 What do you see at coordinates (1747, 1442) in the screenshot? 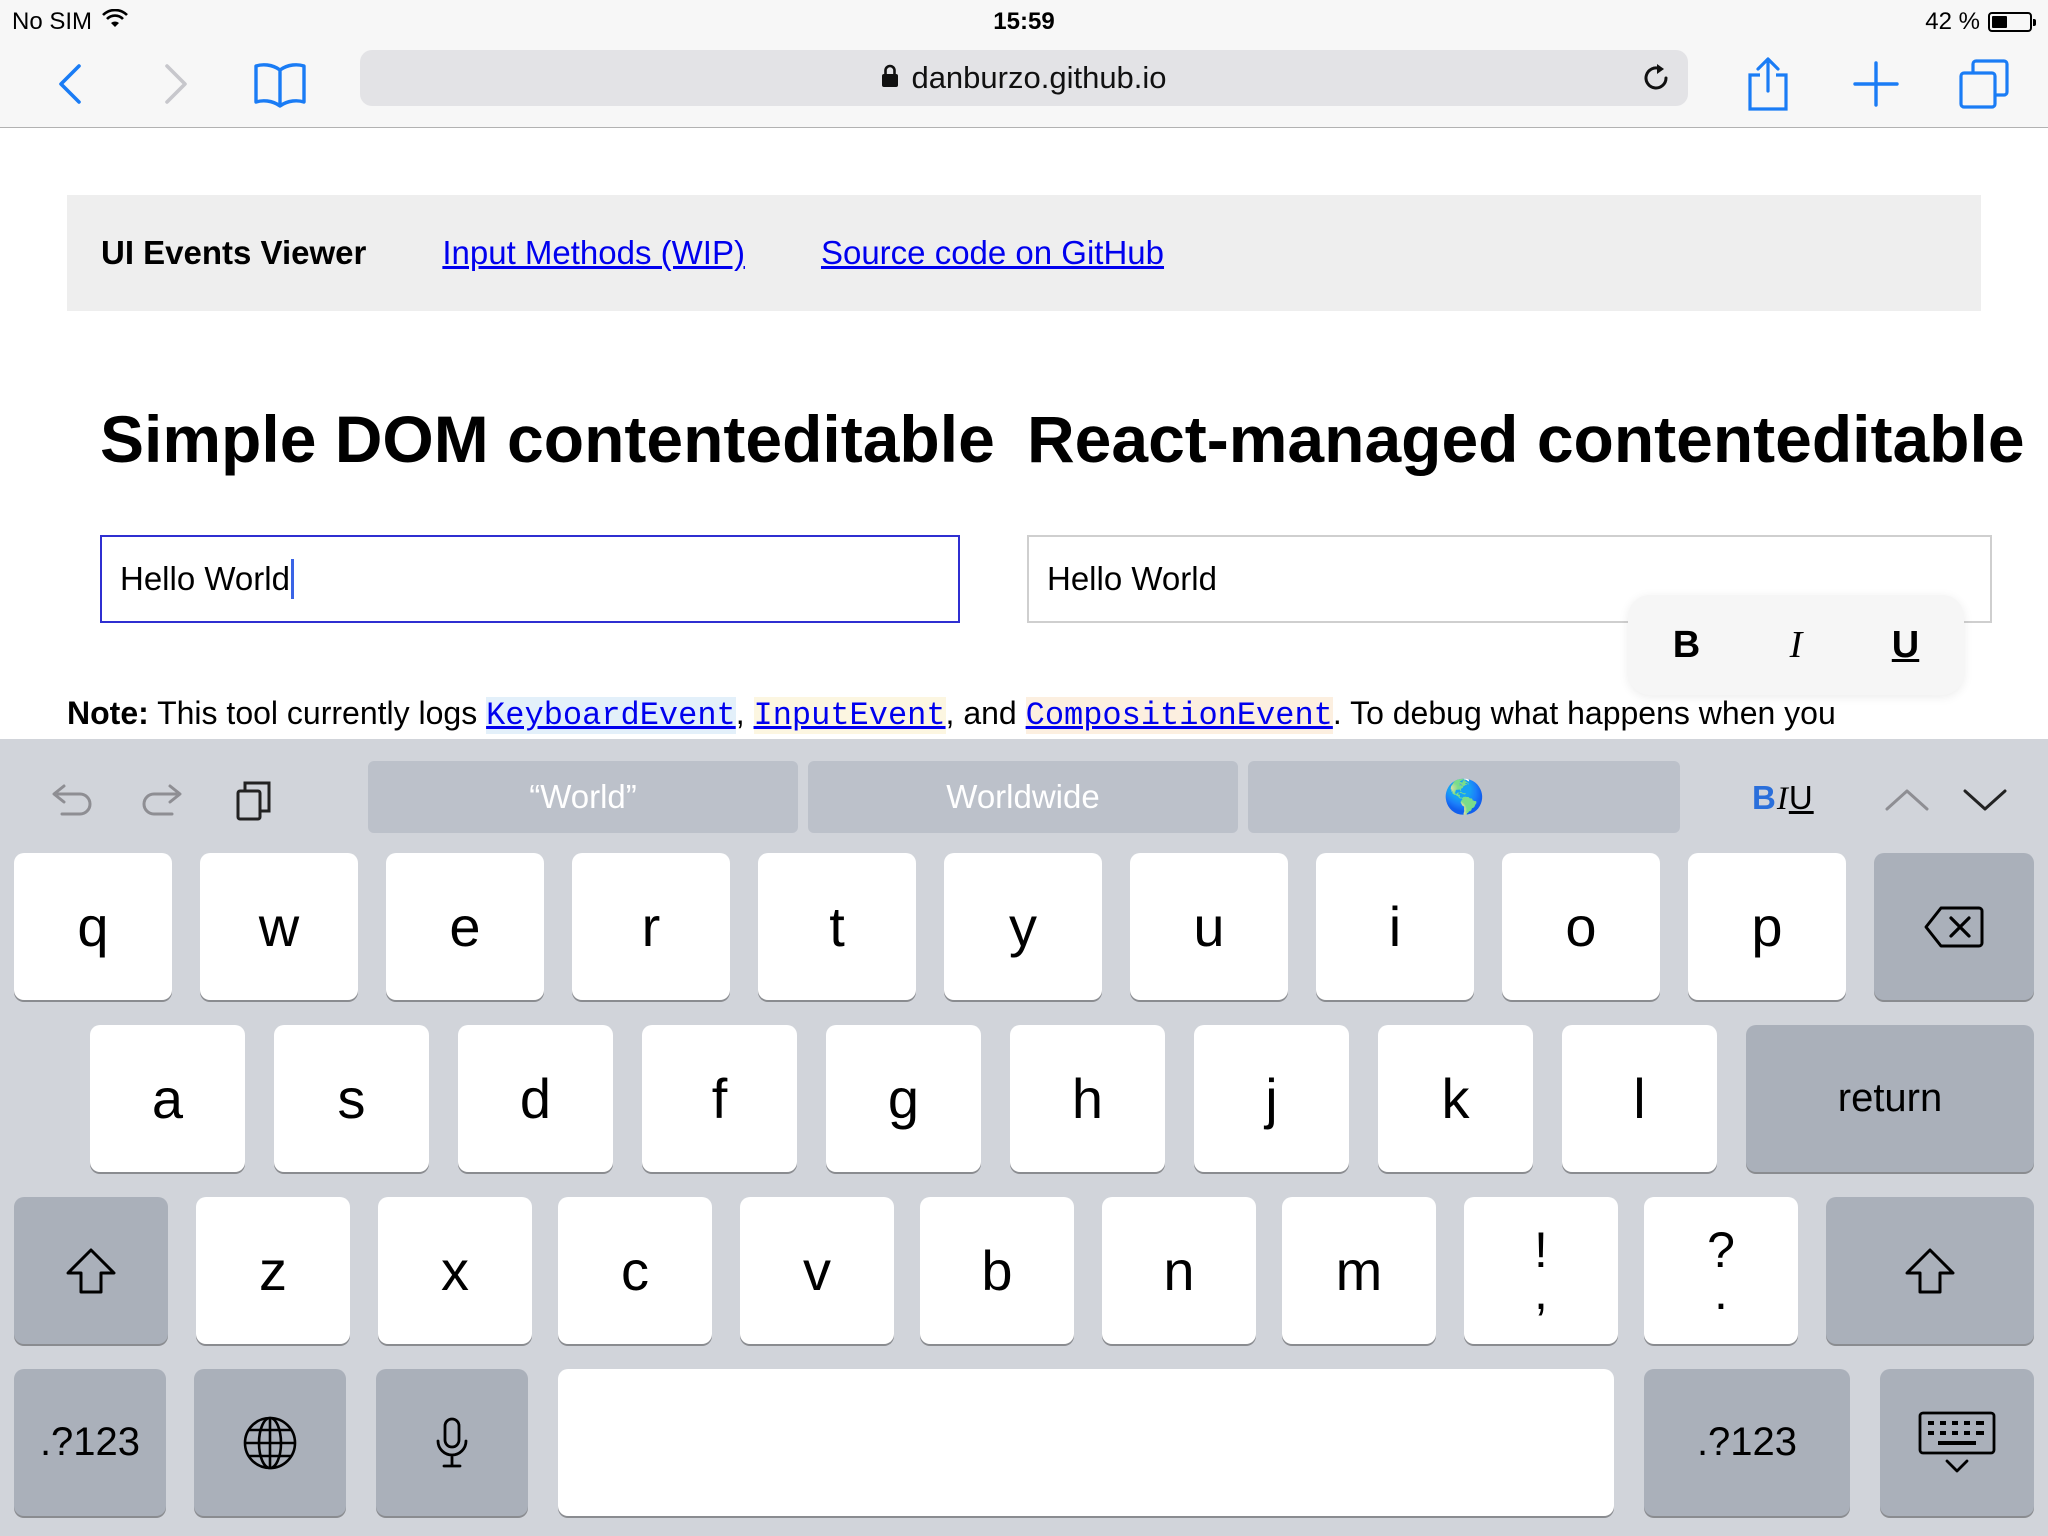
I see `numbers-key-right: .?123` at bounding box center [1747, 1442].